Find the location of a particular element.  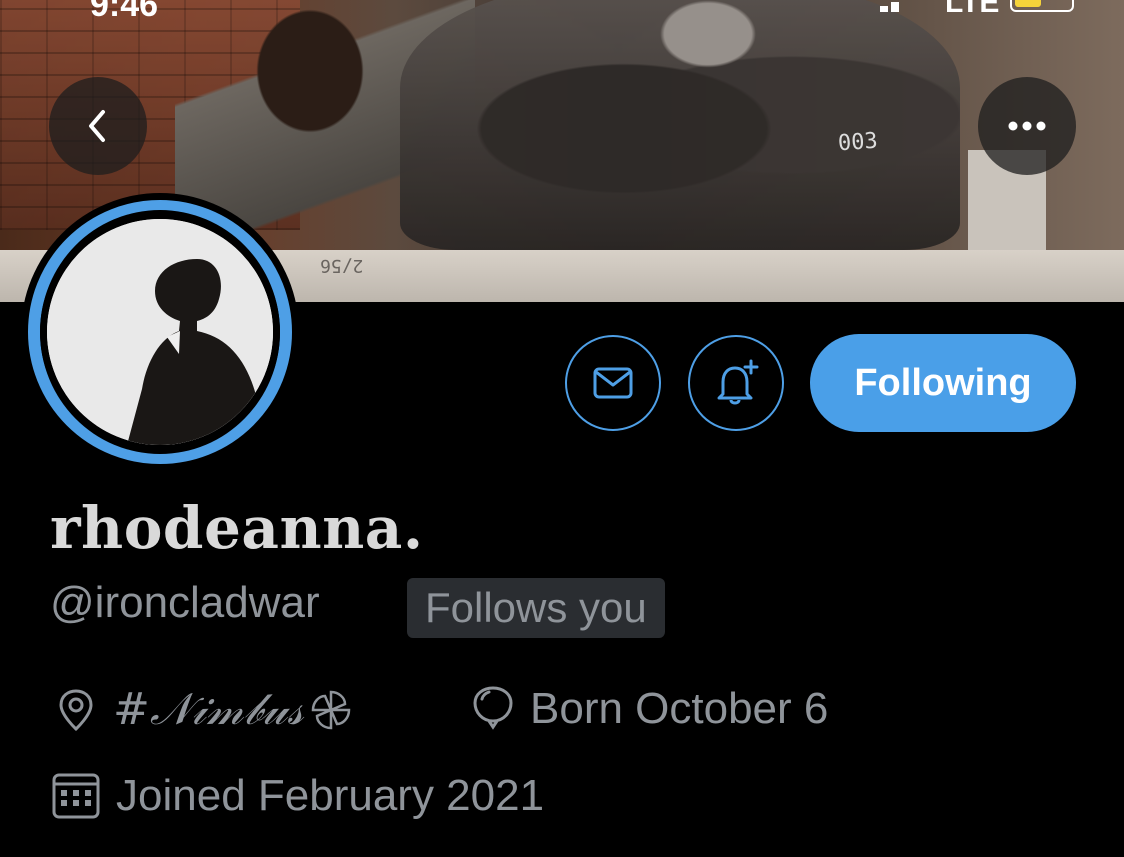

joined-text: Joined February 2021 is located at coordinates (330, 795).